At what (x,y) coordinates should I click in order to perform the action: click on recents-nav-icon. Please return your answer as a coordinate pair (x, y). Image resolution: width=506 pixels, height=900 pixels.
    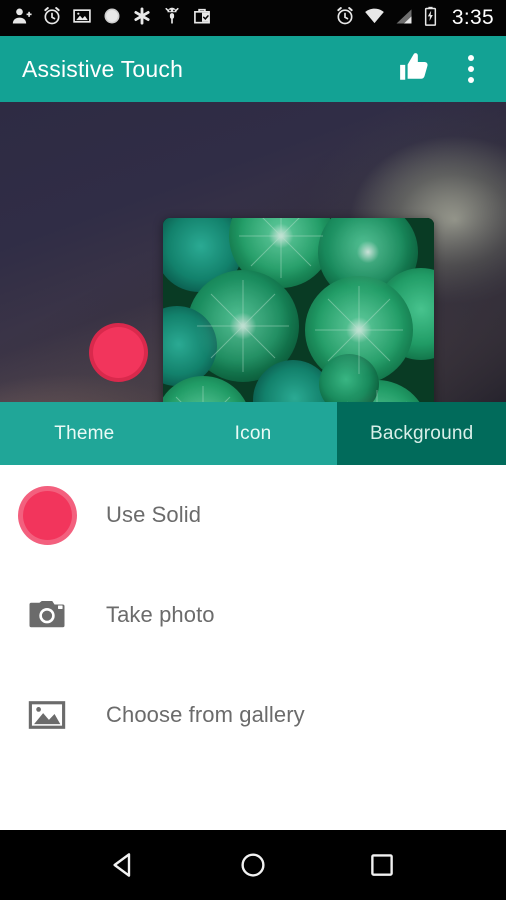
    Looking at the image, I should click on (382, 865).